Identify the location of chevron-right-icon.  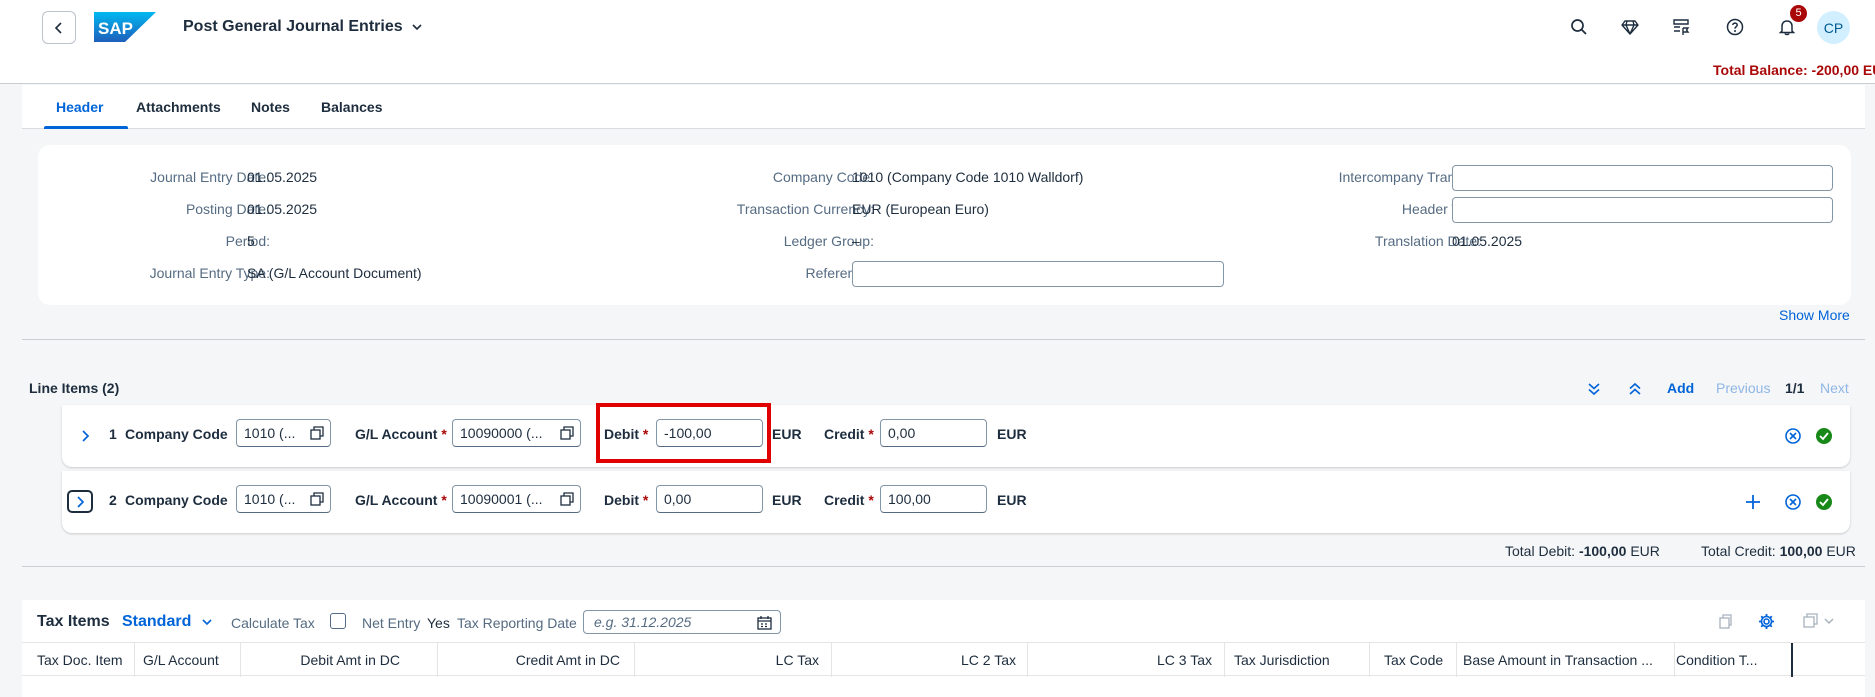
(86, 435).